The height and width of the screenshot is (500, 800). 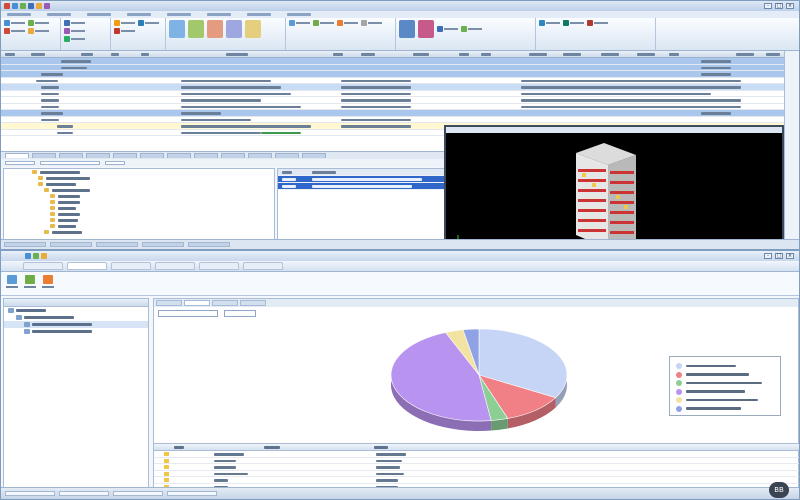 I want to click on table-icon, so click(x=407, y=29).